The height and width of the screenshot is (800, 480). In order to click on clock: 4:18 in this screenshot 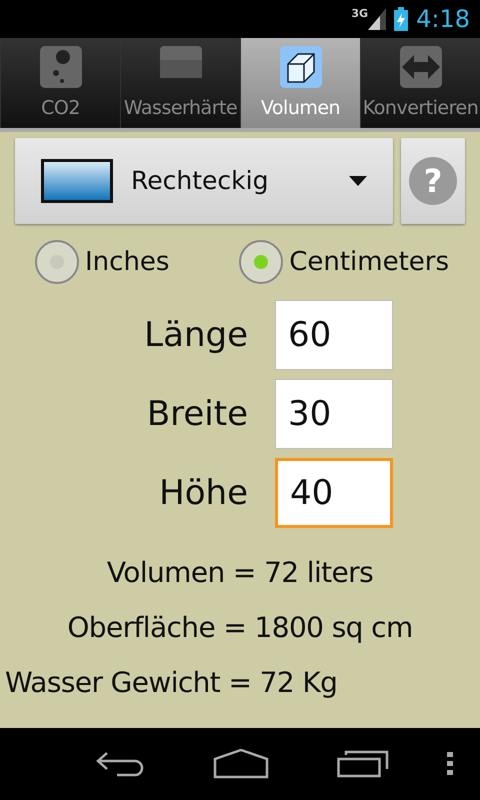, I will do `click(443, 19)`.